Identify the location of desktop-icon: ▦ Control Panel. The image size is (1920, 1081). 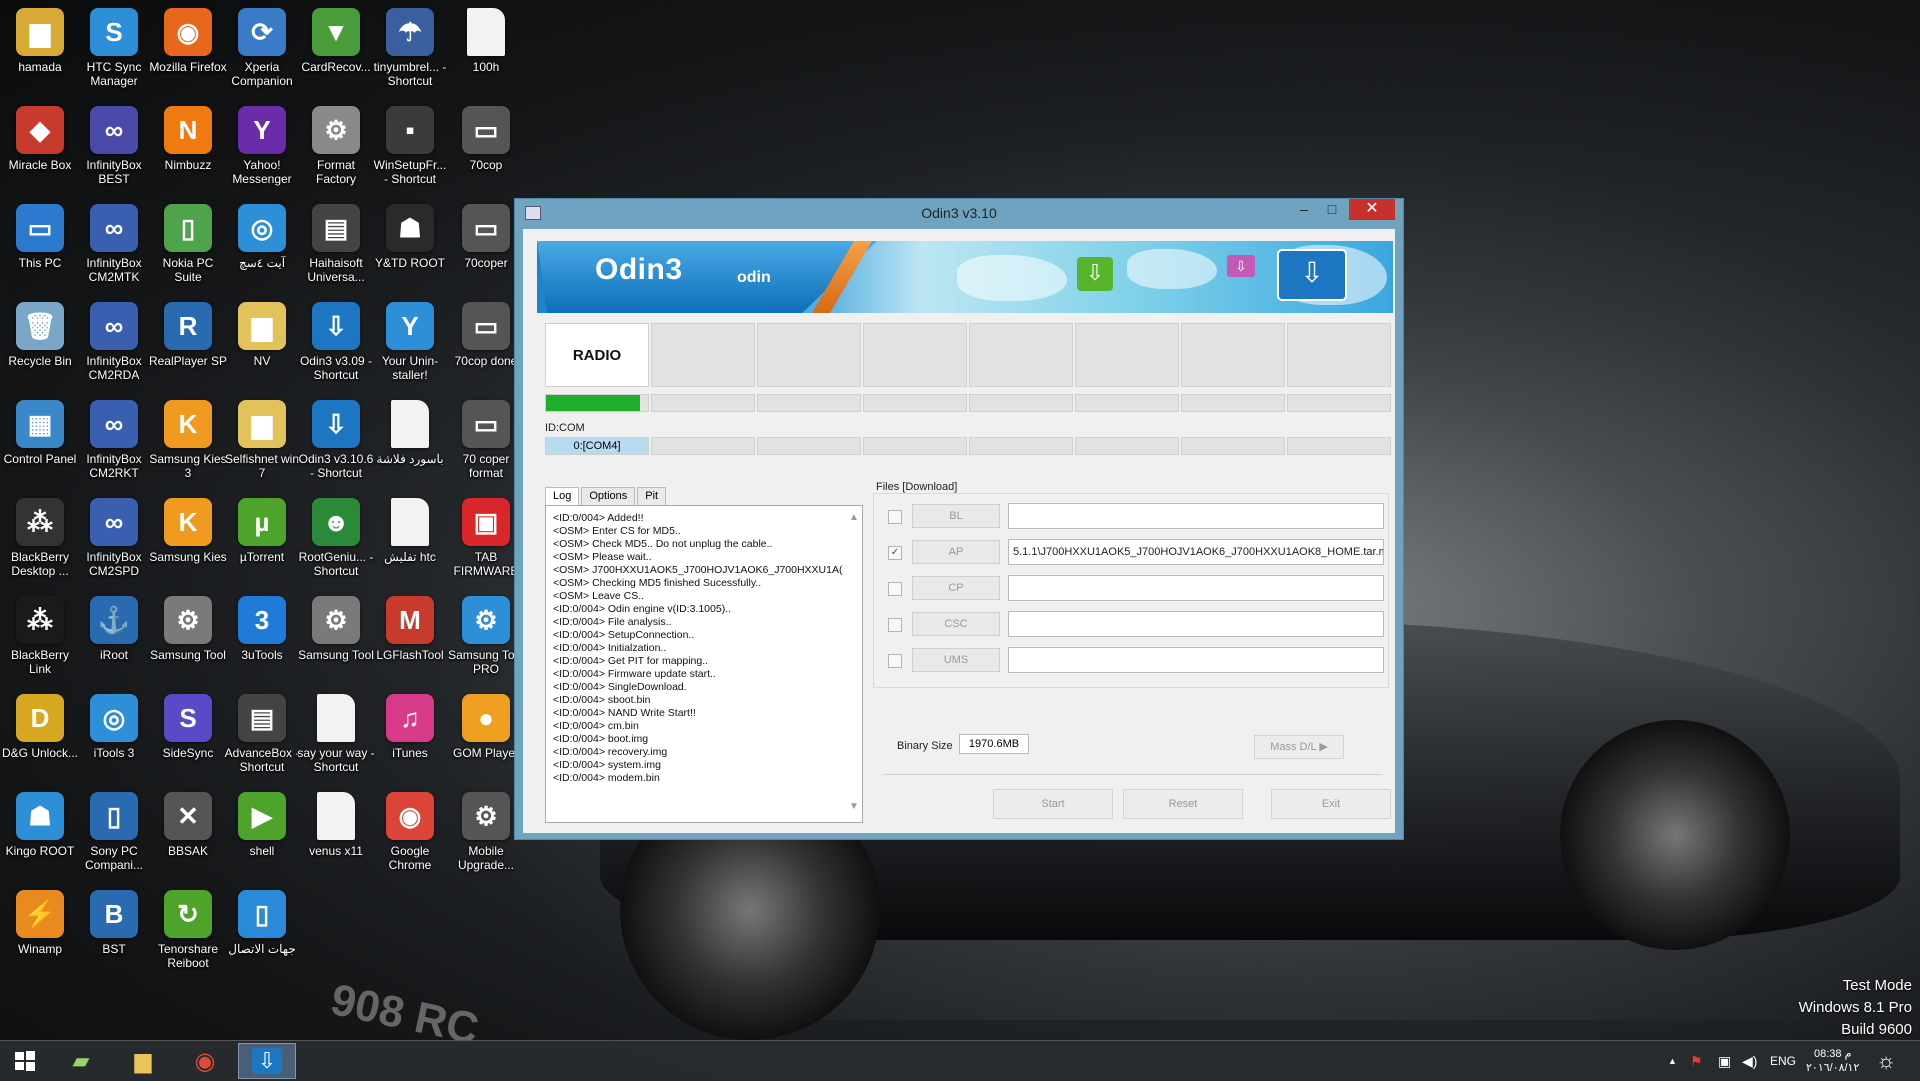
(40, 446).